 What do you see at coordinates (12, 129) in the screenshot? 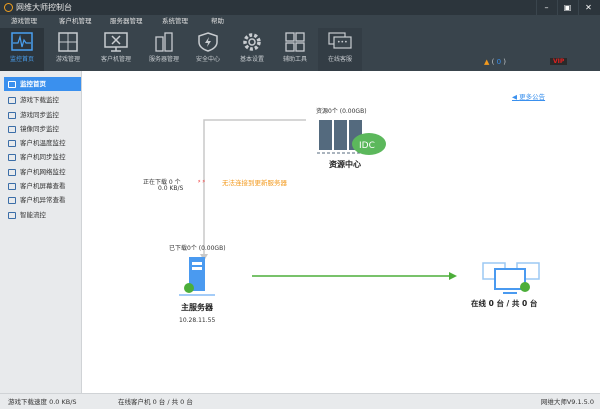
I see `mirror-icon` at bounding box center [12, 129].